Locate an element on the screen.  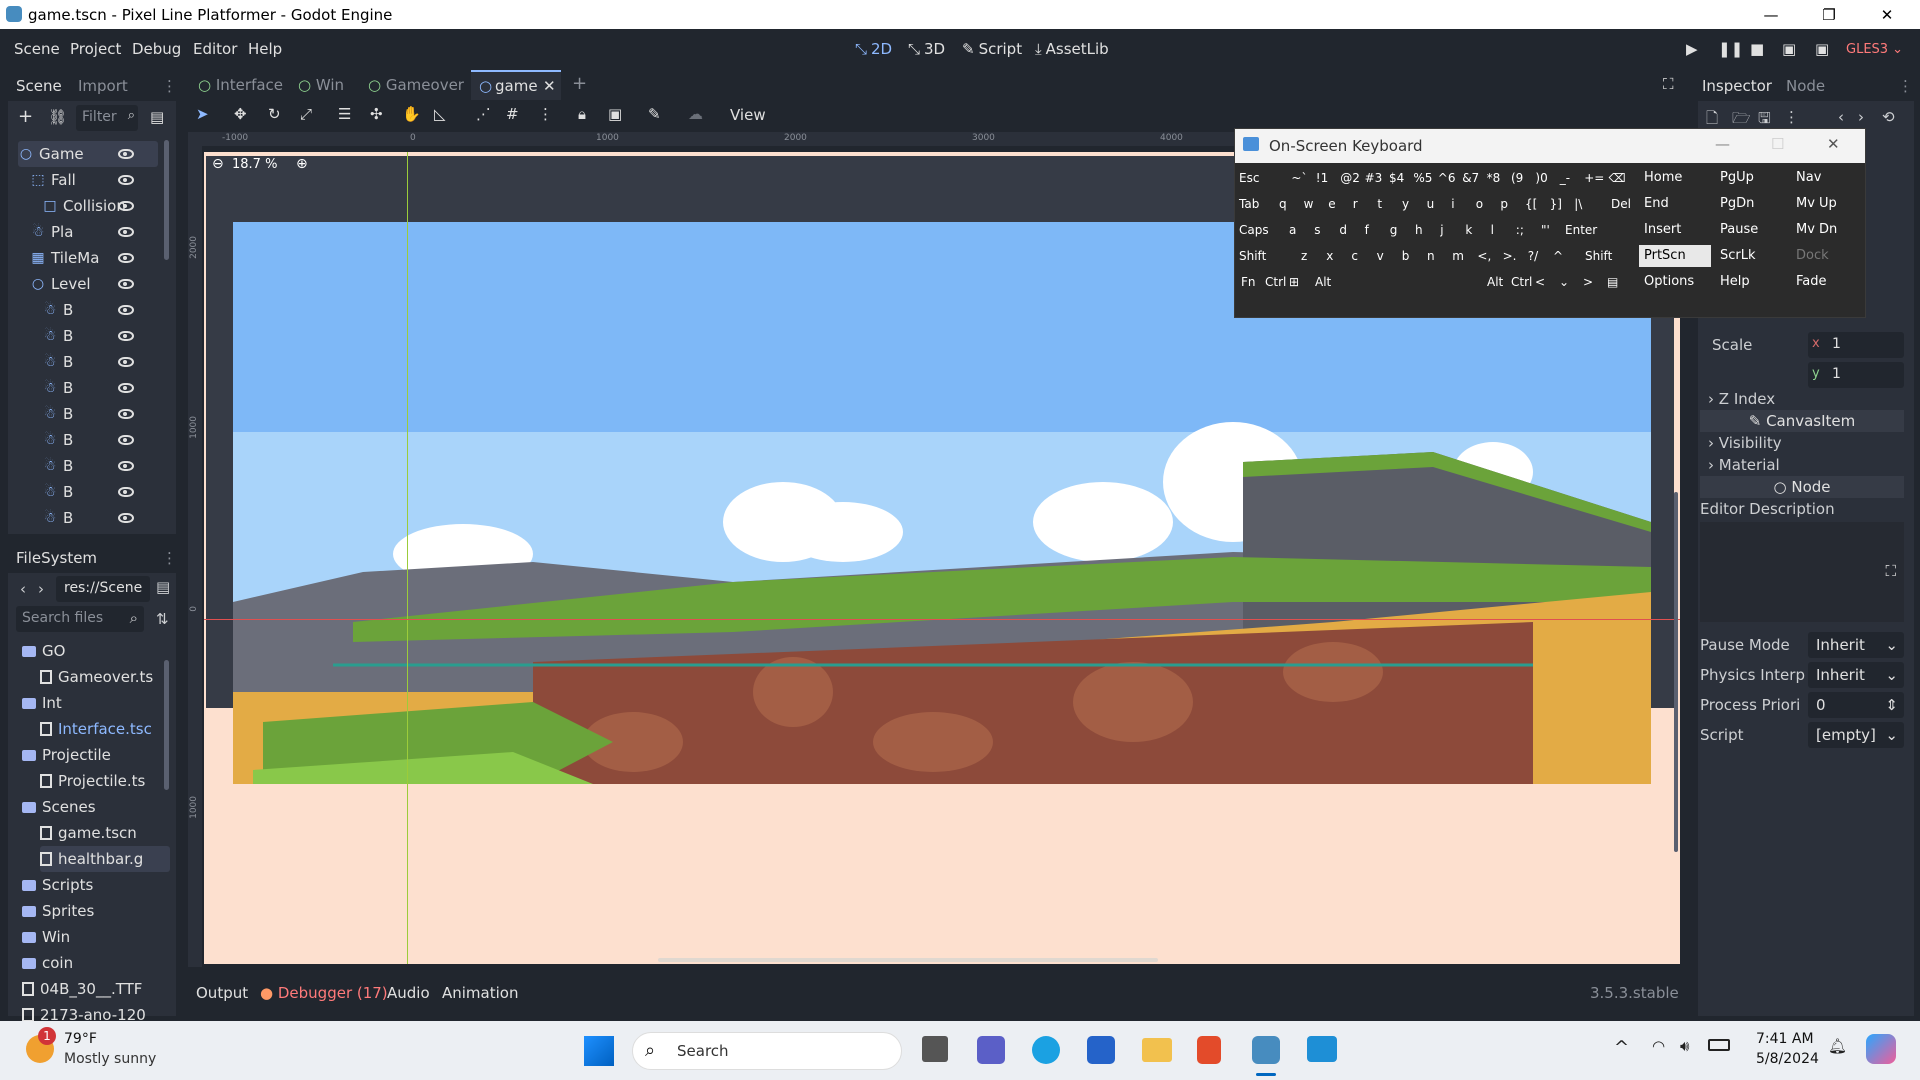
add-node-icon: + is located at coordinates (25, 116).